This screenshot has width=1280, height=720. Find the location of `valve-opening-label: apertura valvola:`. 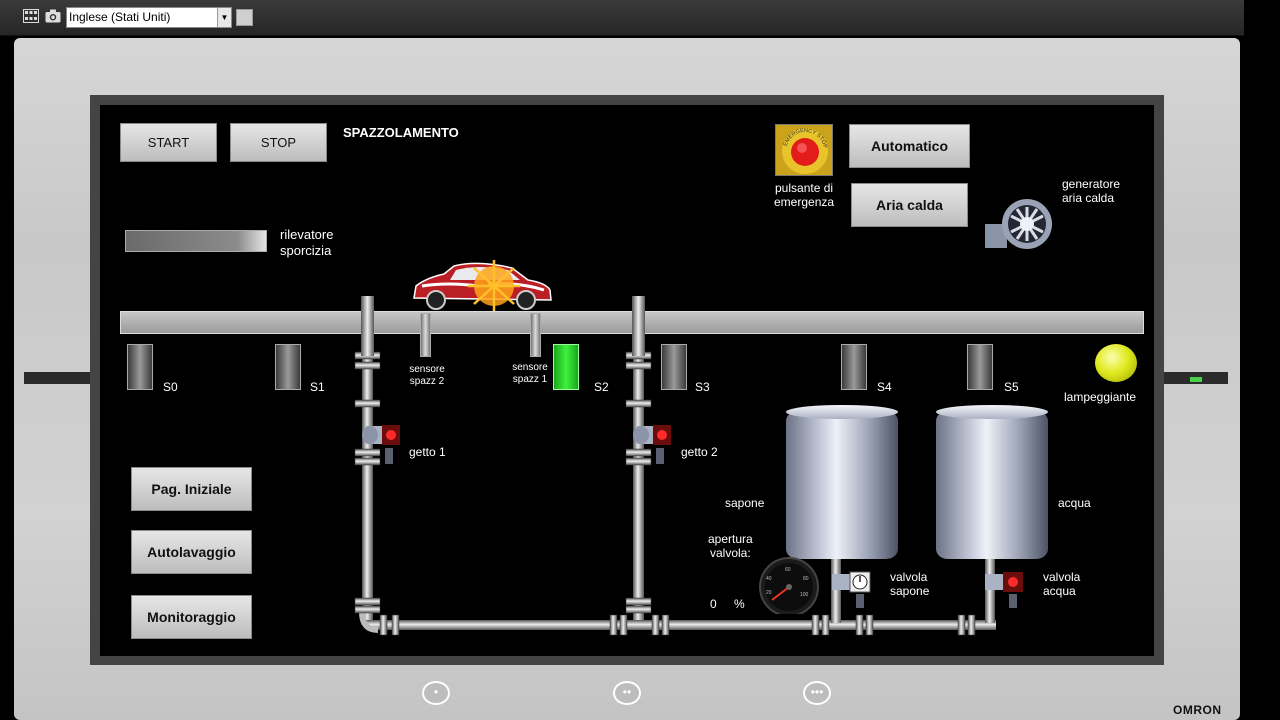

valve-opening-label: apertura valvola: is located at coordinates (730, 546).